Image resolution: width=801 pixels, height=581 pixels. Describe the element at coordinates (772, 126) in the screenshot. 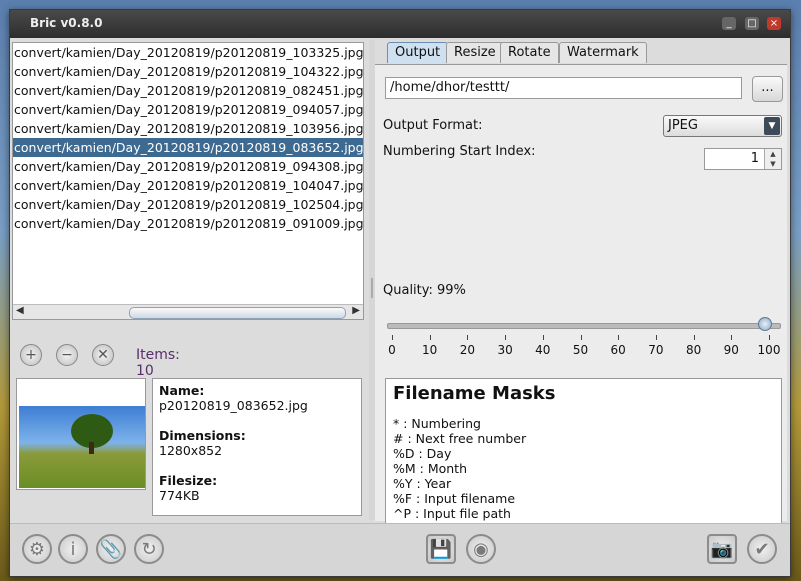

I see `chevron-down-icon: ▼` at that location.